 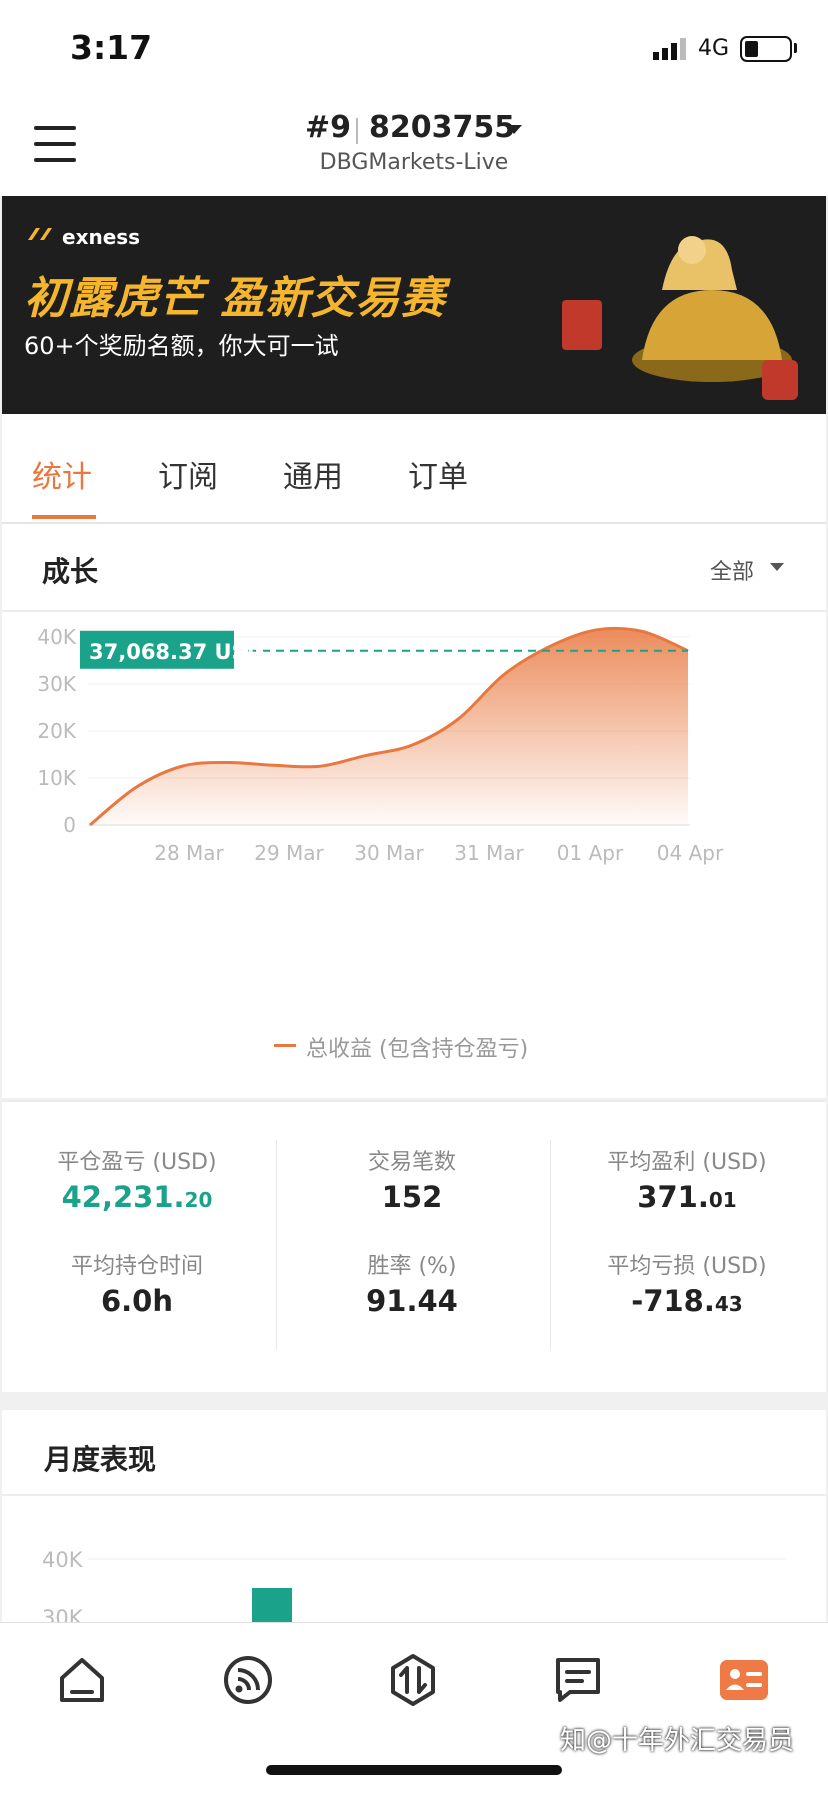 I want to click on news-icon, so click(x=578, y=1680).